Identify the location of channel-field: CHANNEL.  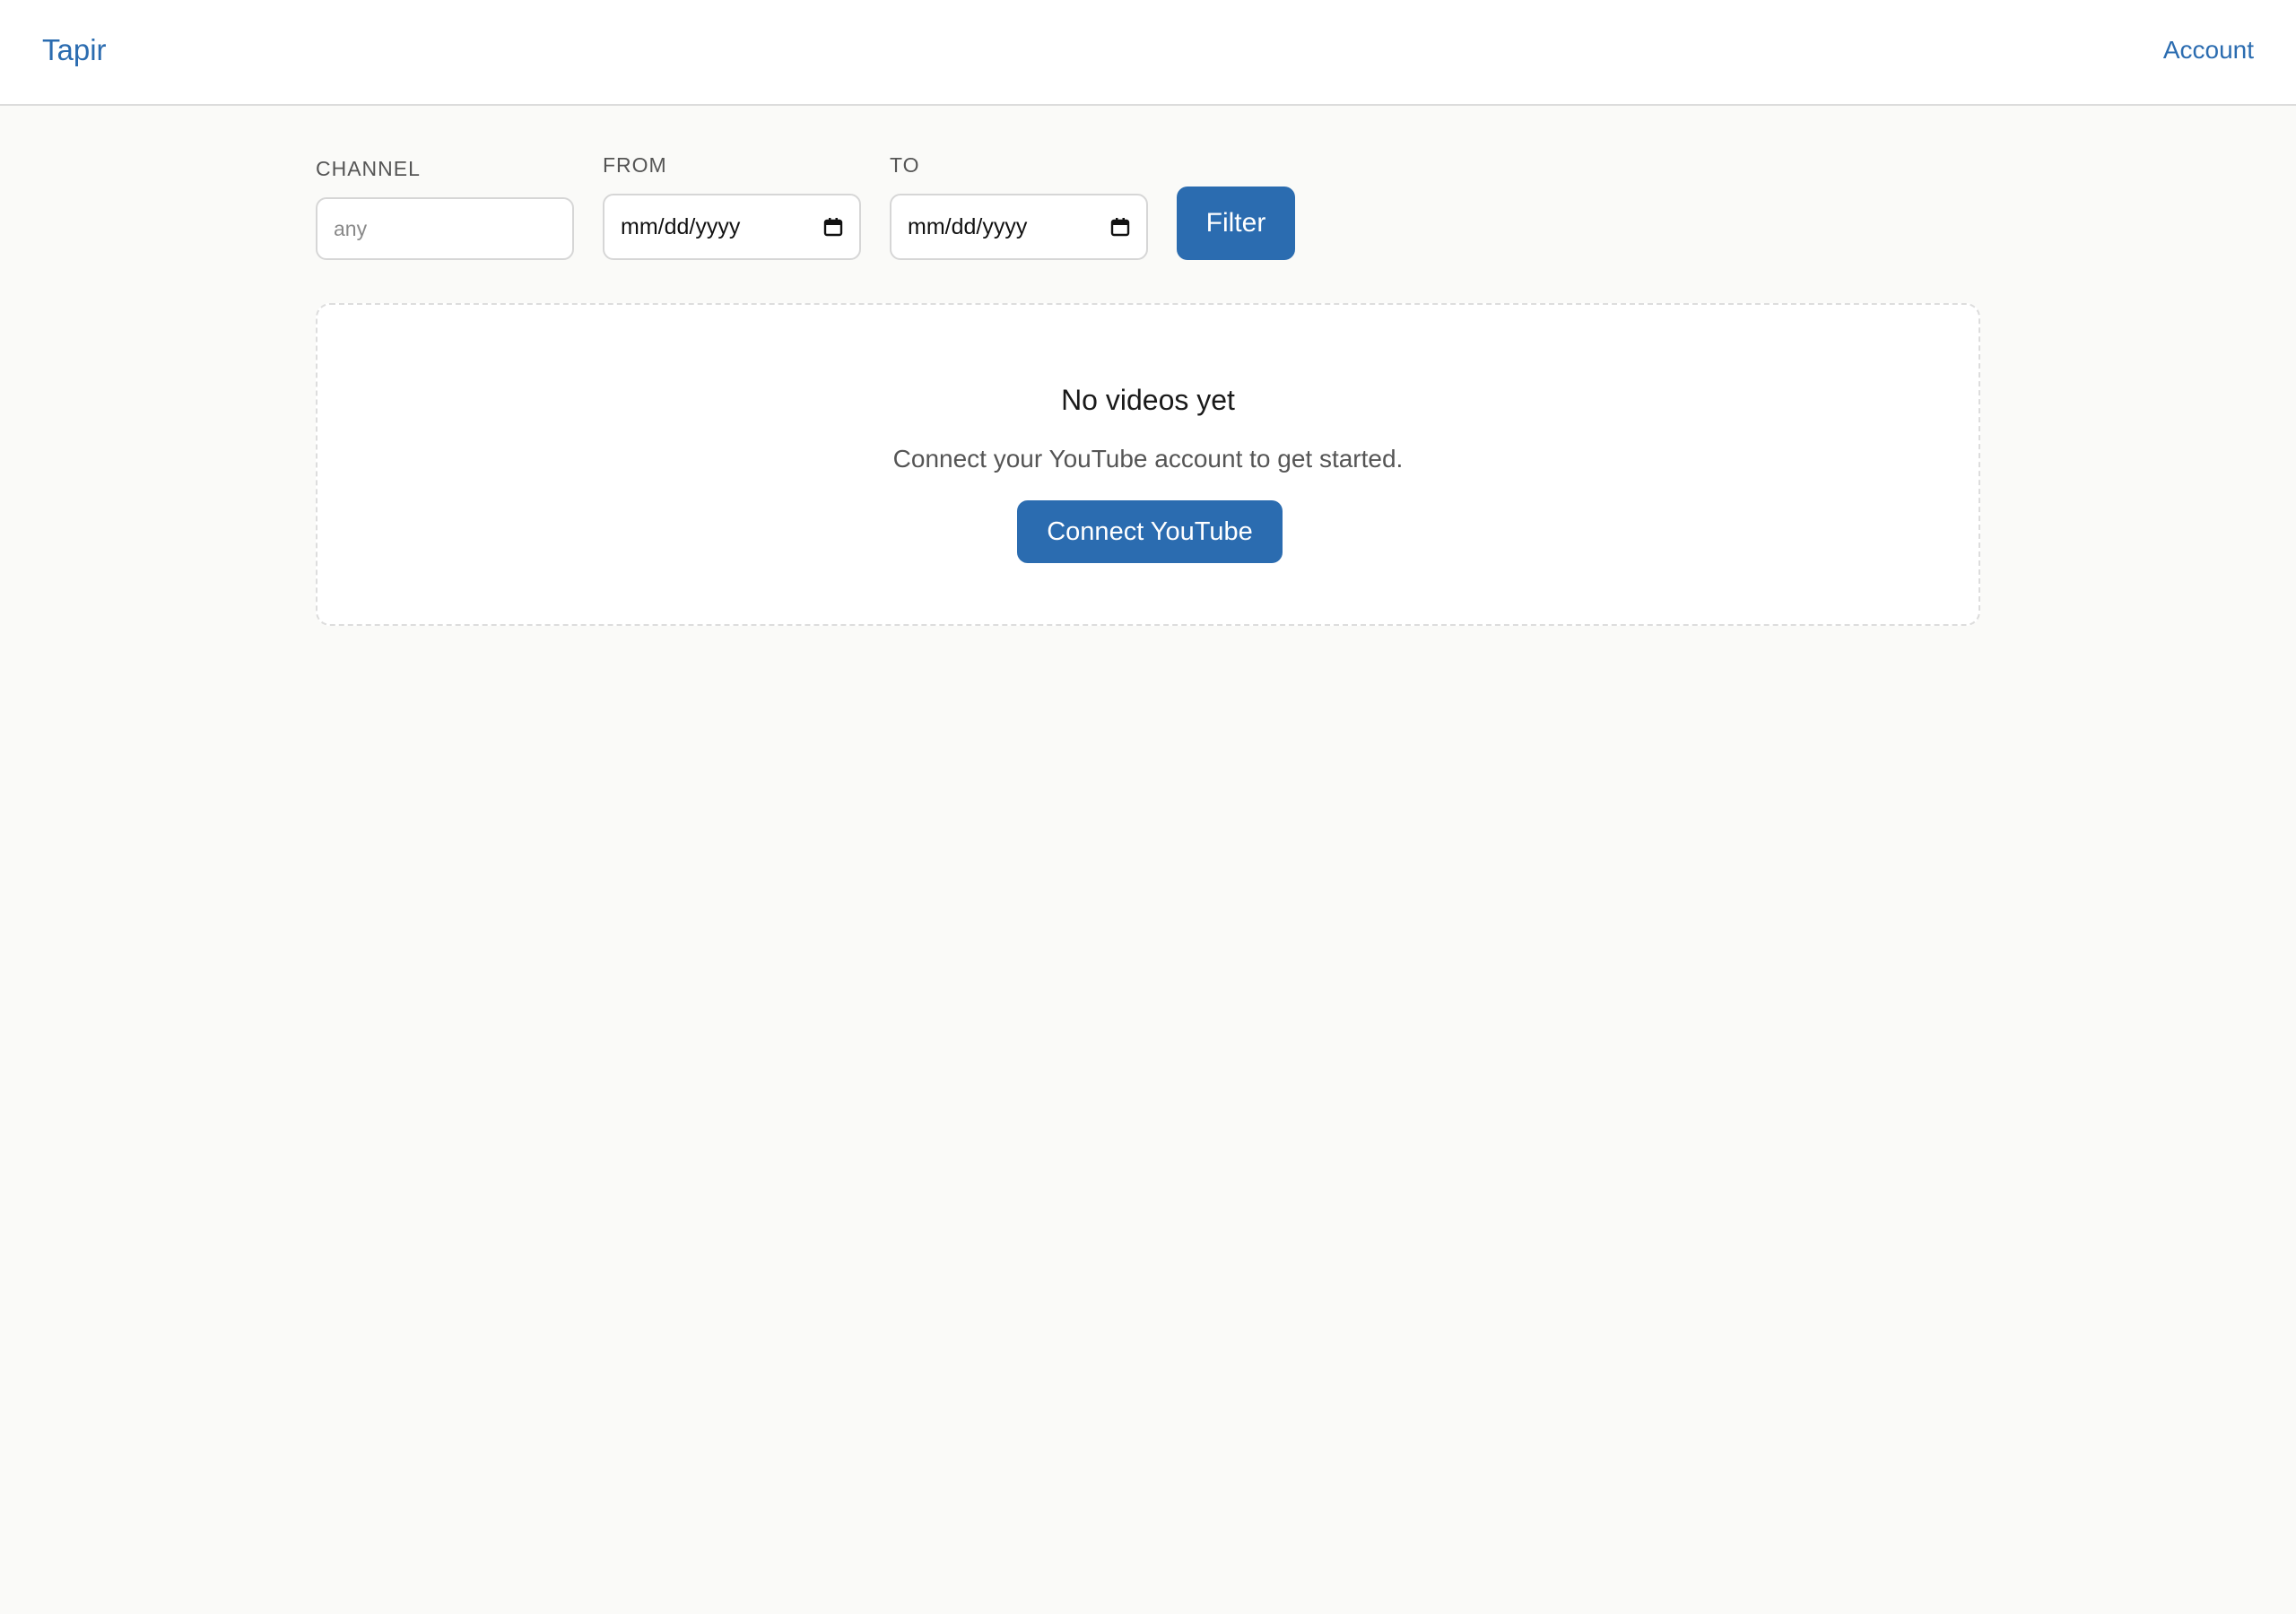
(445, 205).